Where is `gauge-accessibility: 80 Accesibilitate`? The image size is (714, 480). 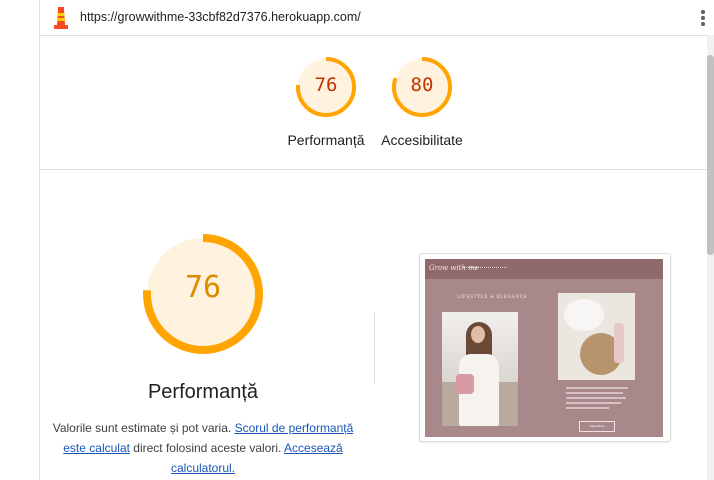 gauge-accessibility: 80 Accesibilitate is located at coordinates (422, 101).